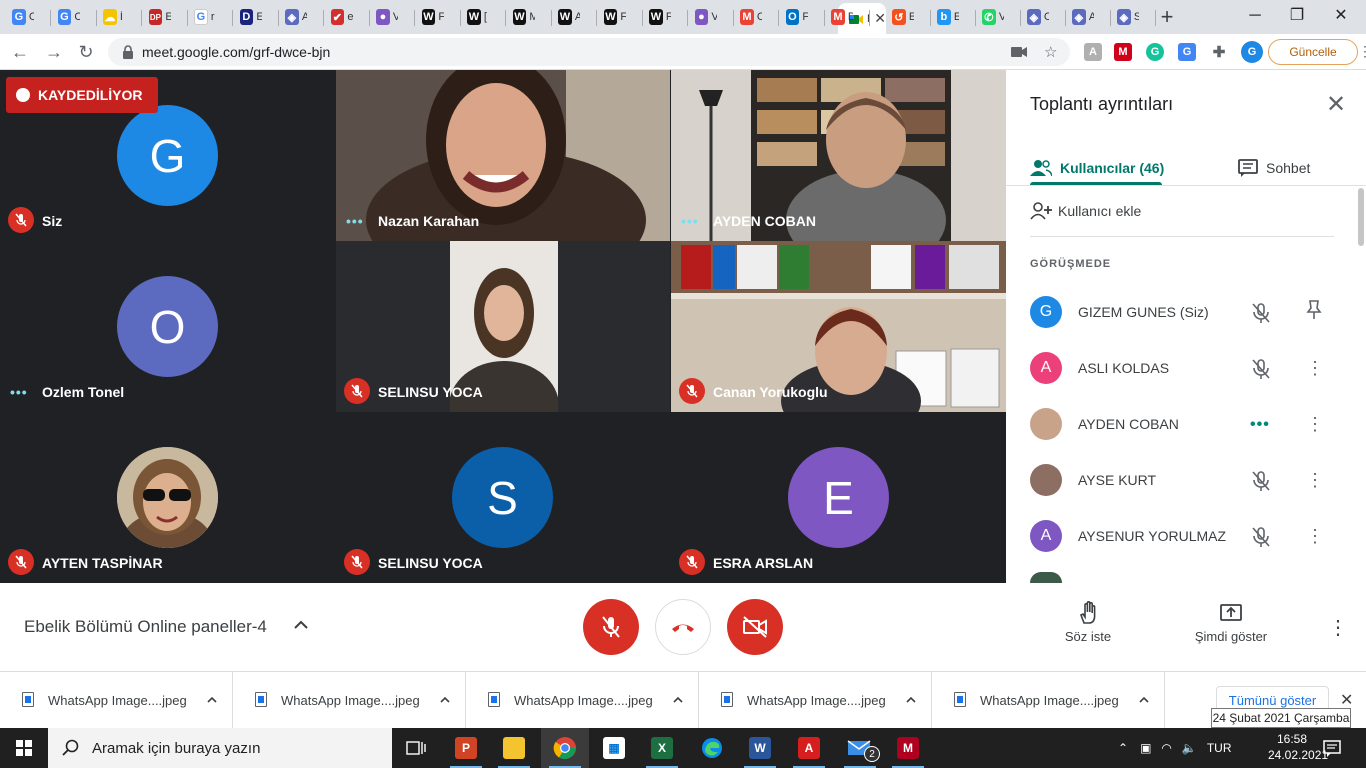 Image resolution: width=1366 pixels, height=768 pixels. I want to click on word-taskbar-button: W, so click(760, 748).